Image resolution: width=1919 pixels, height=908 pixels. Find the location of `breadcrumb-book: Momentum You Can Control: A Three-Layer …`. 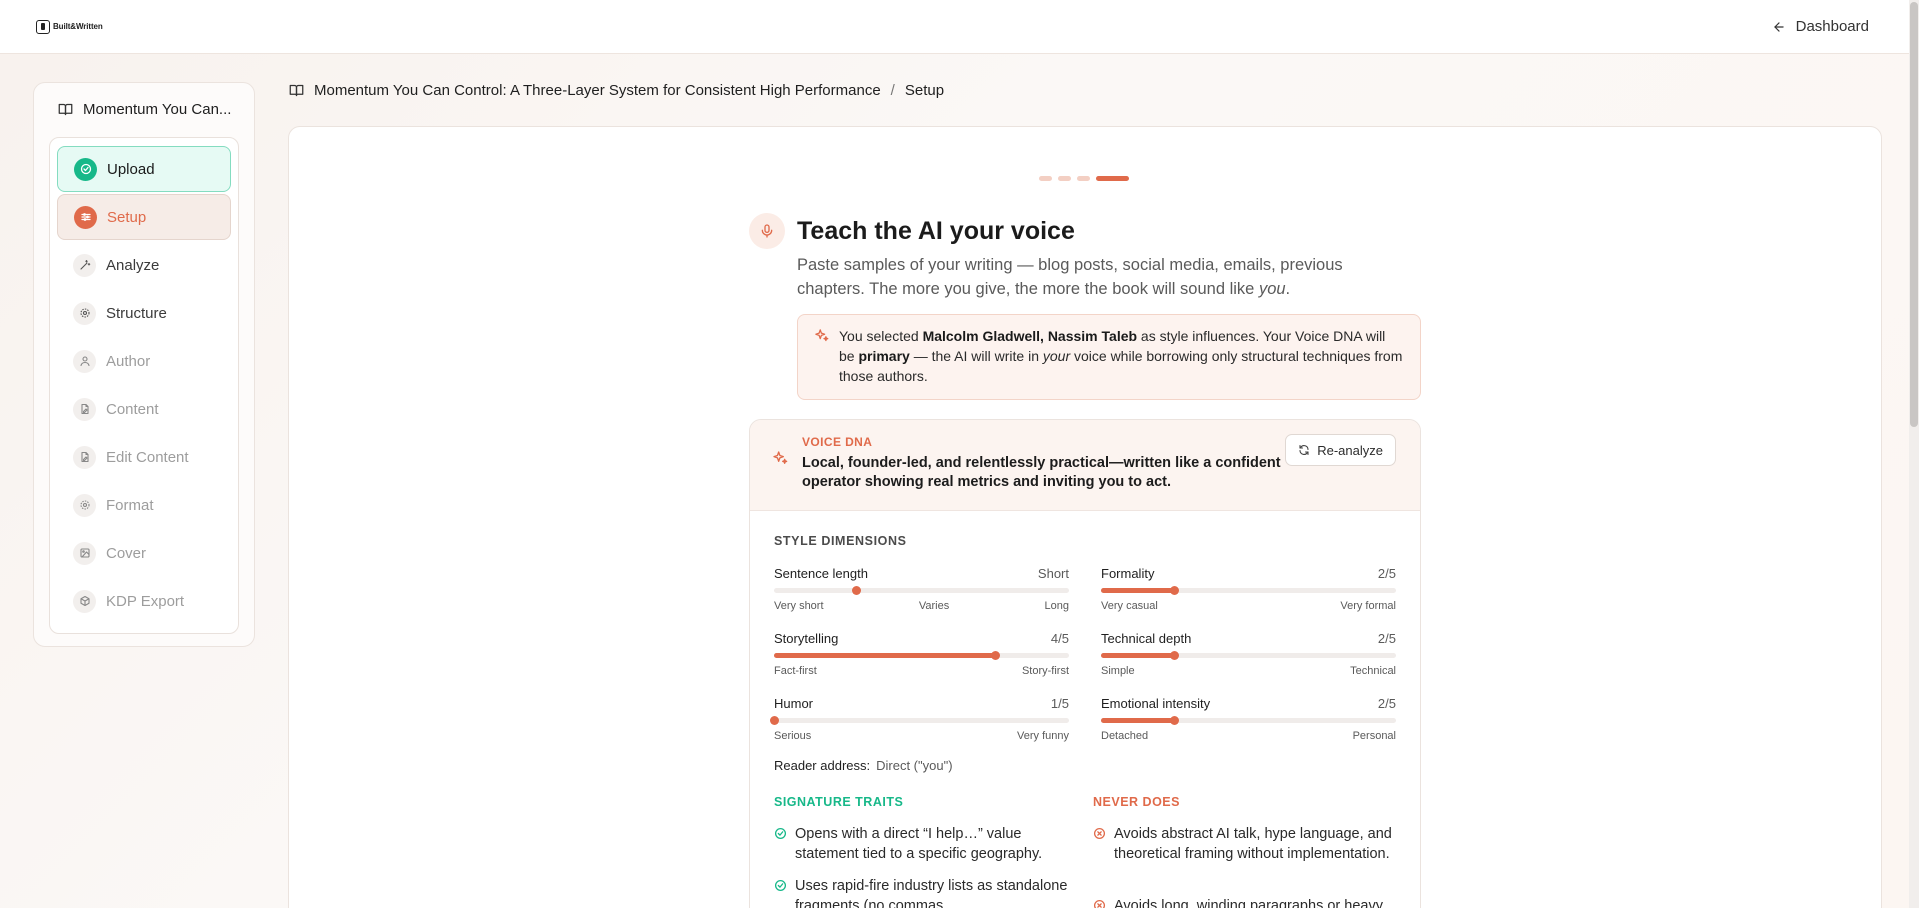

breadcrumb-book: Momentum You Can Control: A Three-Layer … is located at coordinates (597, 90).